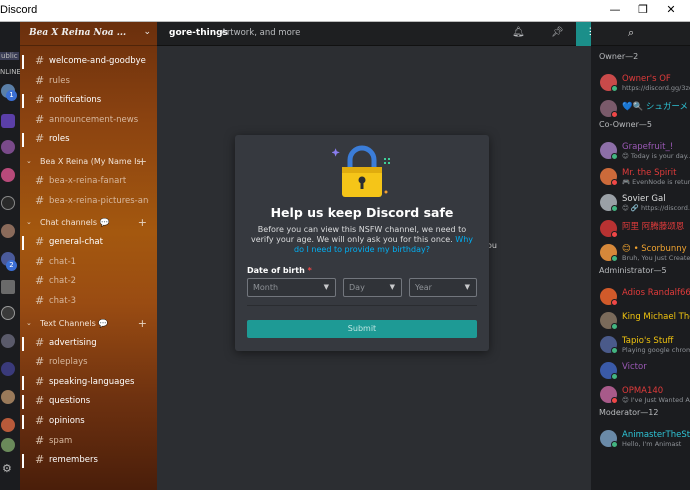 This screenshot has height=490, width=690. Describe the element at coordinates (88, 182) in the screenshot. I see `channel-item: # bea-x-reina-fanart` at that location.